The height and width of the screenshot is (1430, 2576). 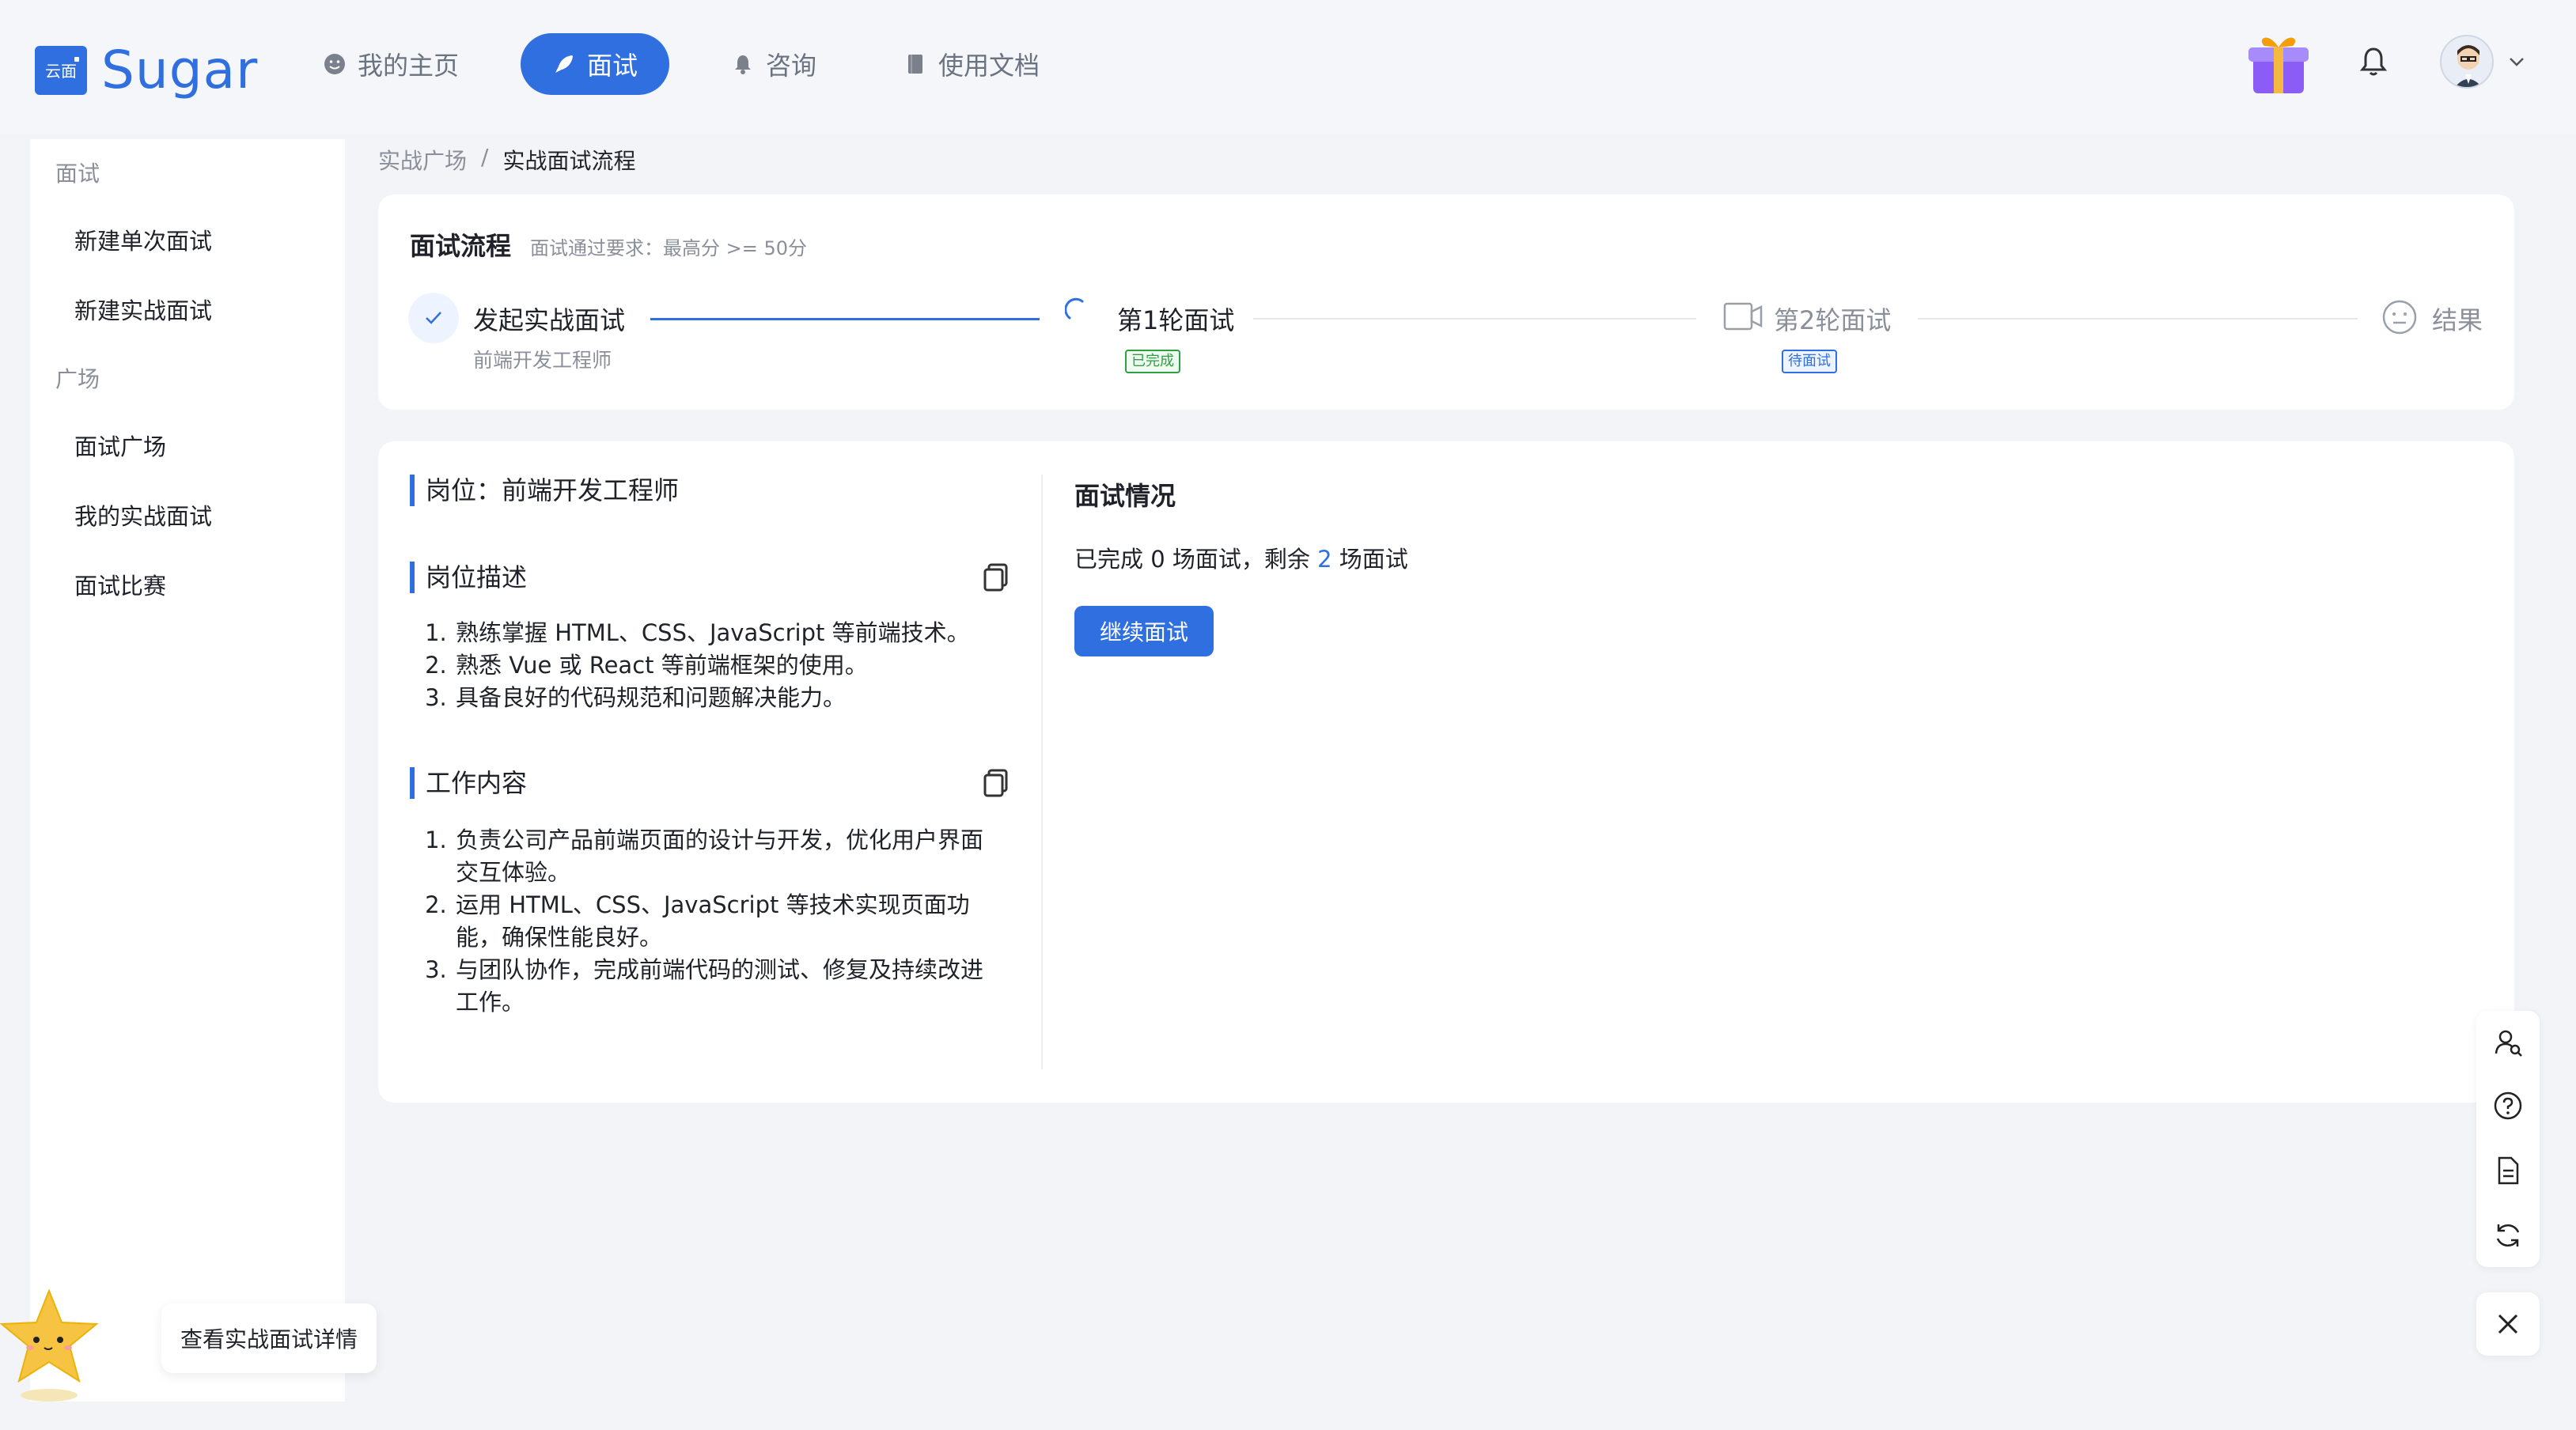 I want to click on sidebar-group-interview: 面试, so click(x=77, y=174).